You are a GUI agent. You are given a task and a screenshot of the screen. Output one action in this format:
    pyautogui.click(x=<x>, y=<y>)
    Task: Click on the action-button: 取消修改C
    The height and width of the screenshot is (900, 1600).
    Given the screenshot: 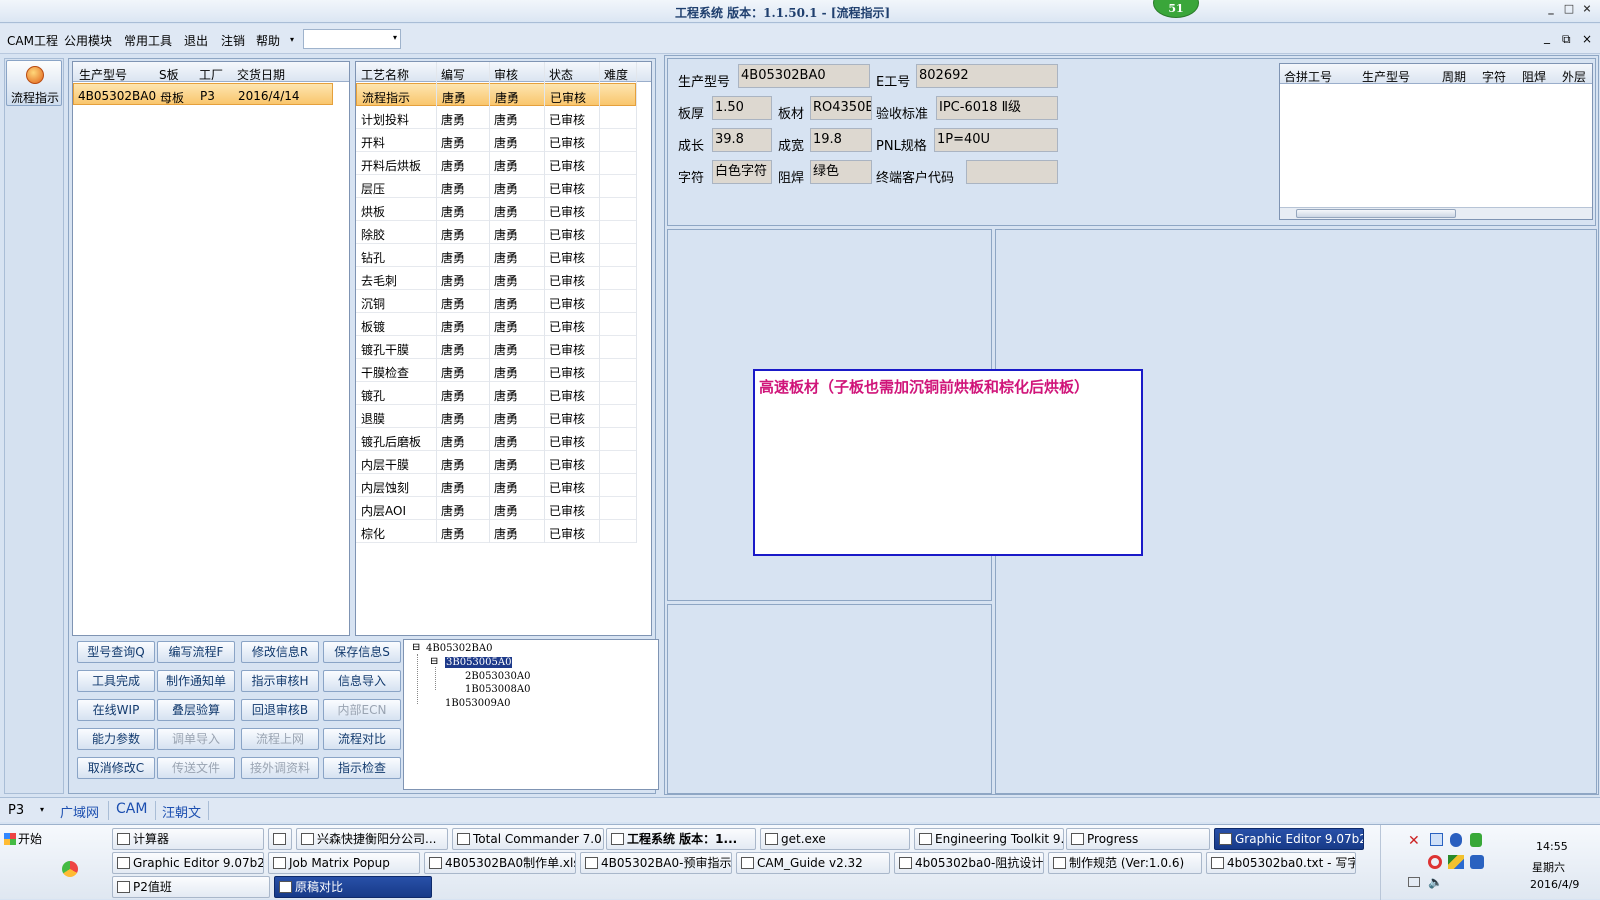 What is the action you would take?
    pyautogui.click(x=116, y=768)
    